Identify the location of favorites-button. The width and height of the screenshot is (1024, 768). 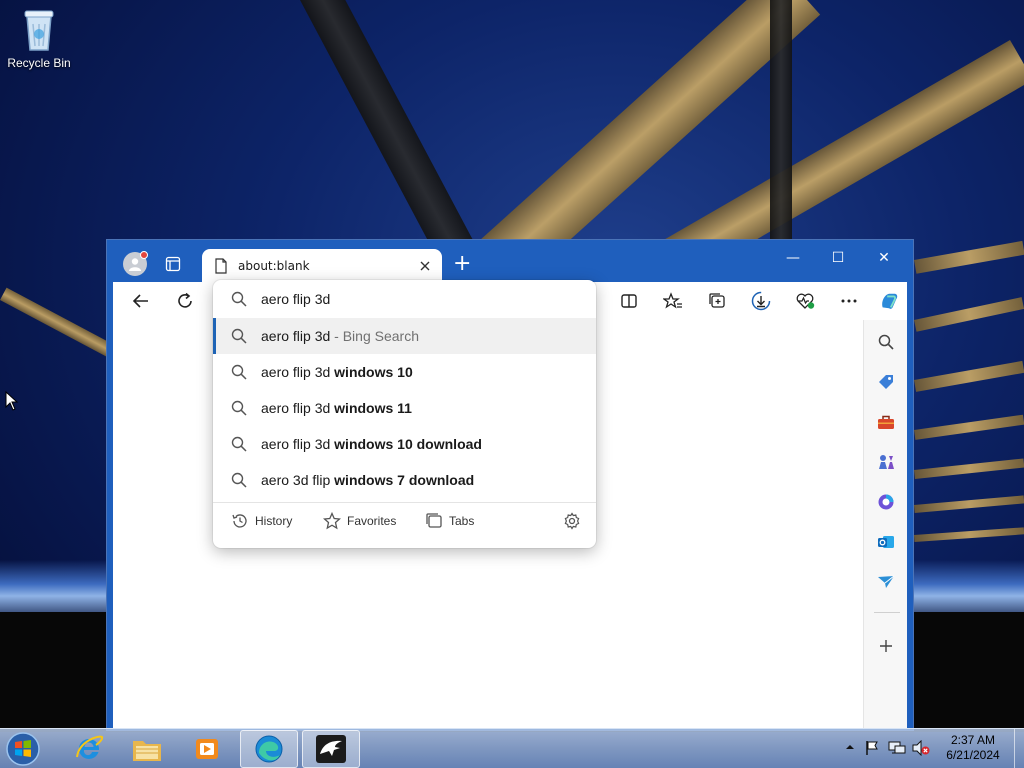
(673, 301).